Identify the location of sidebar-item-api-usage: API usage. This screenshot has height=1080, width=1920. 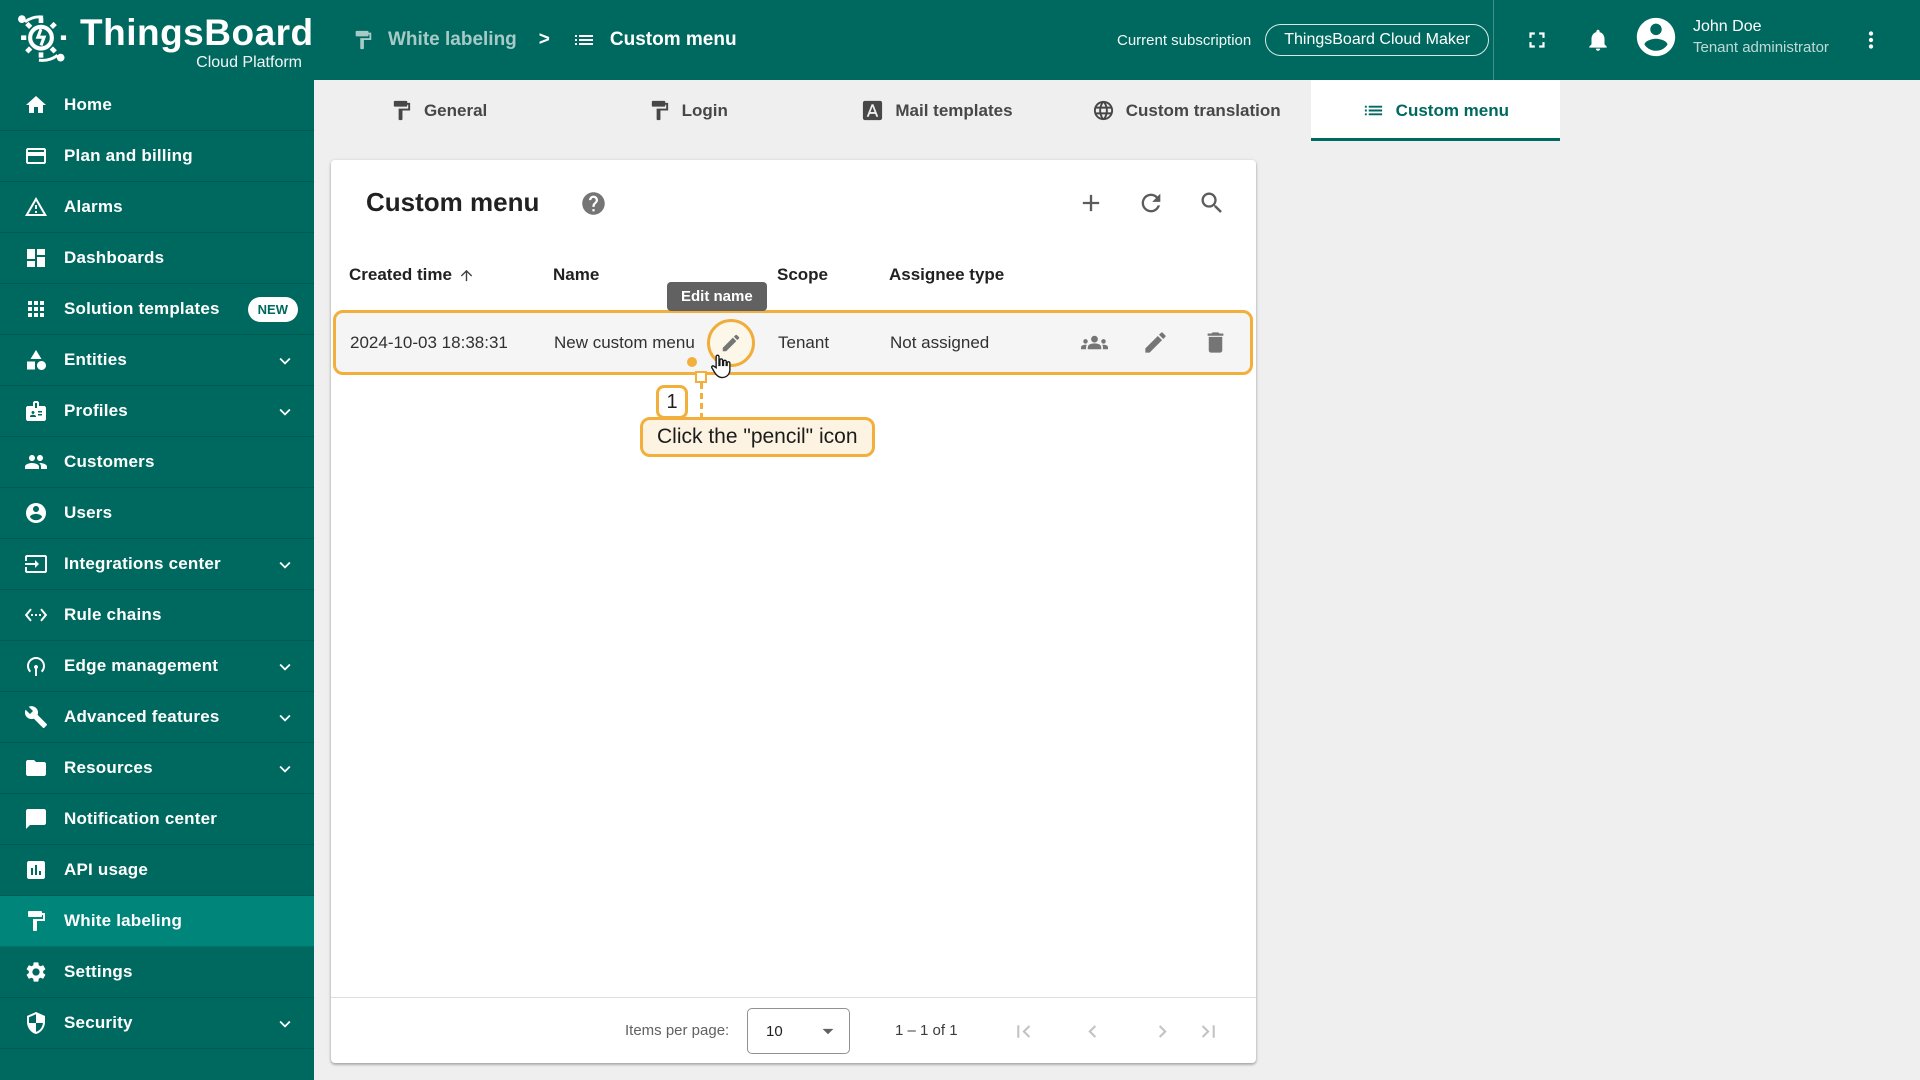
(157, 870).